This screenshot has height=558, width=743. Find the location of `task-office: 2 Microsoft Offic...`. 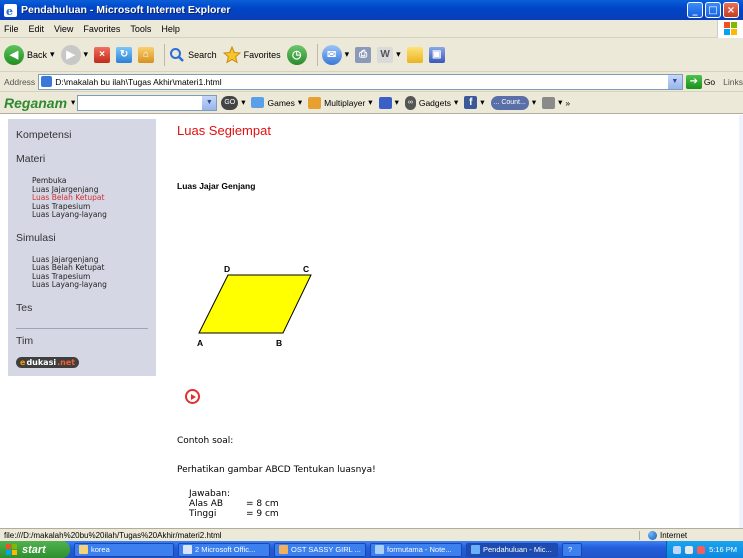

task-office: 2 Microsoft Offic... is located at coordinates (224, 549).